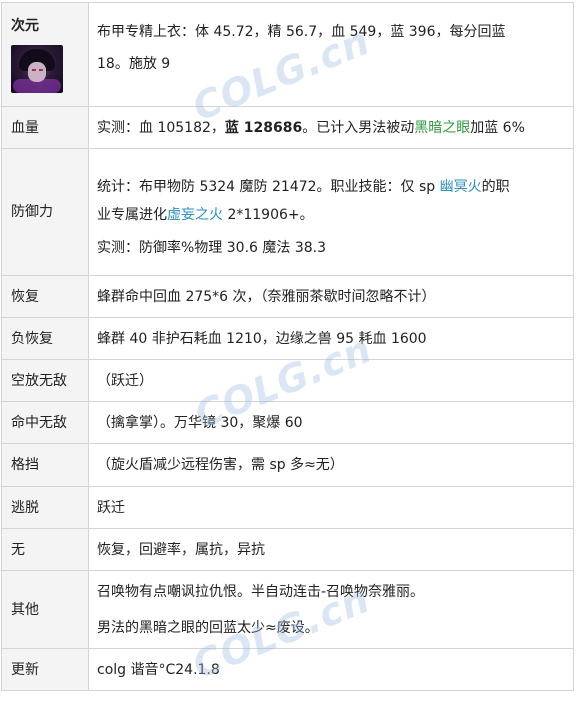 This screenshot has height=701, width=576. What do you see at coordinates (134, 64) in the screenshot?
I see `content-line: 18。施放 9` at bounding box center [134, 64].